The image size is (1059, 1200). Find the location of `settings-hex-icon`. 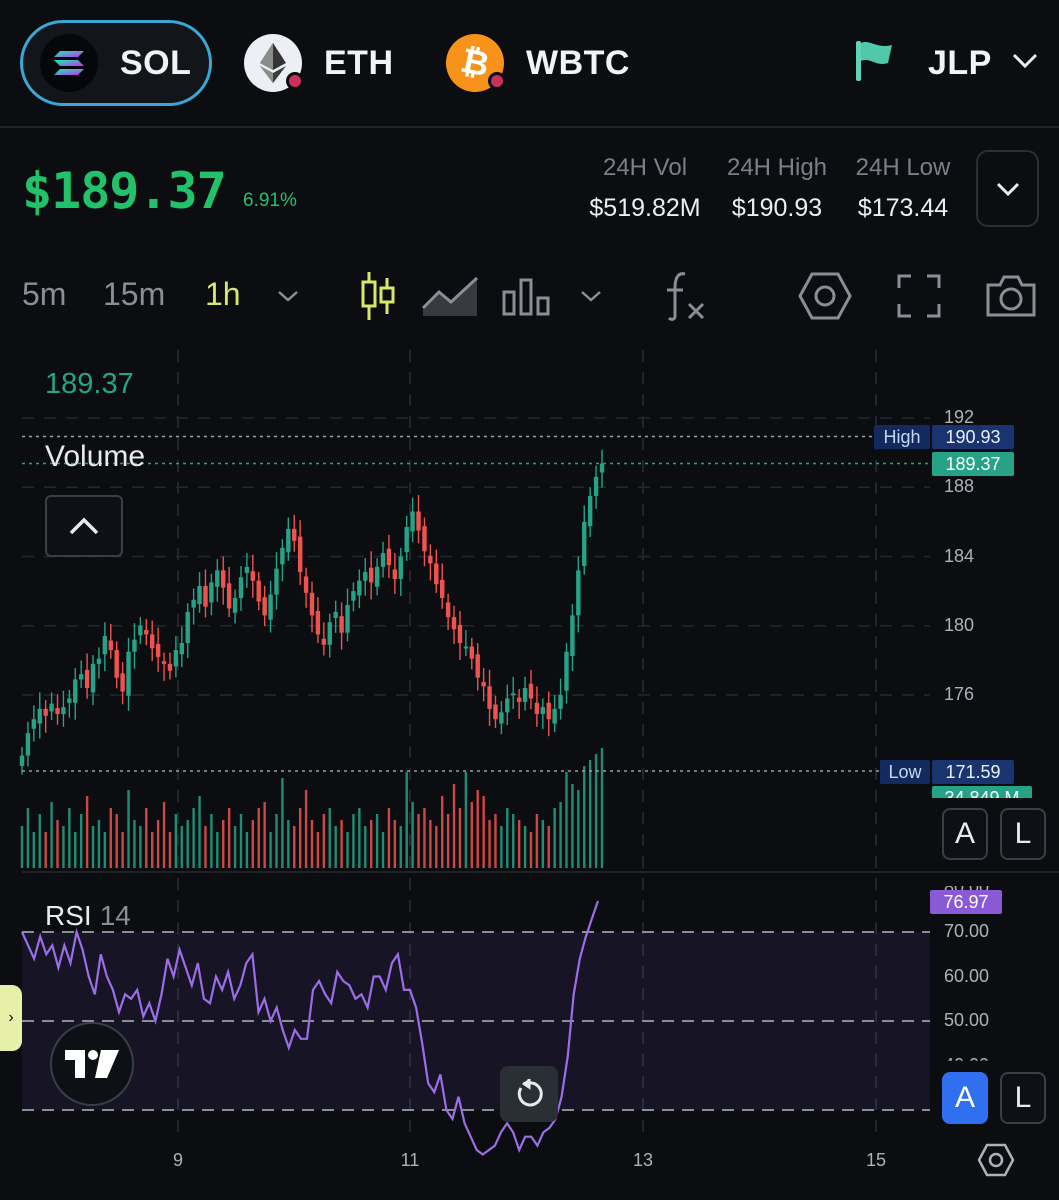

settings-hex-icon is located at coordinates (825, 296).